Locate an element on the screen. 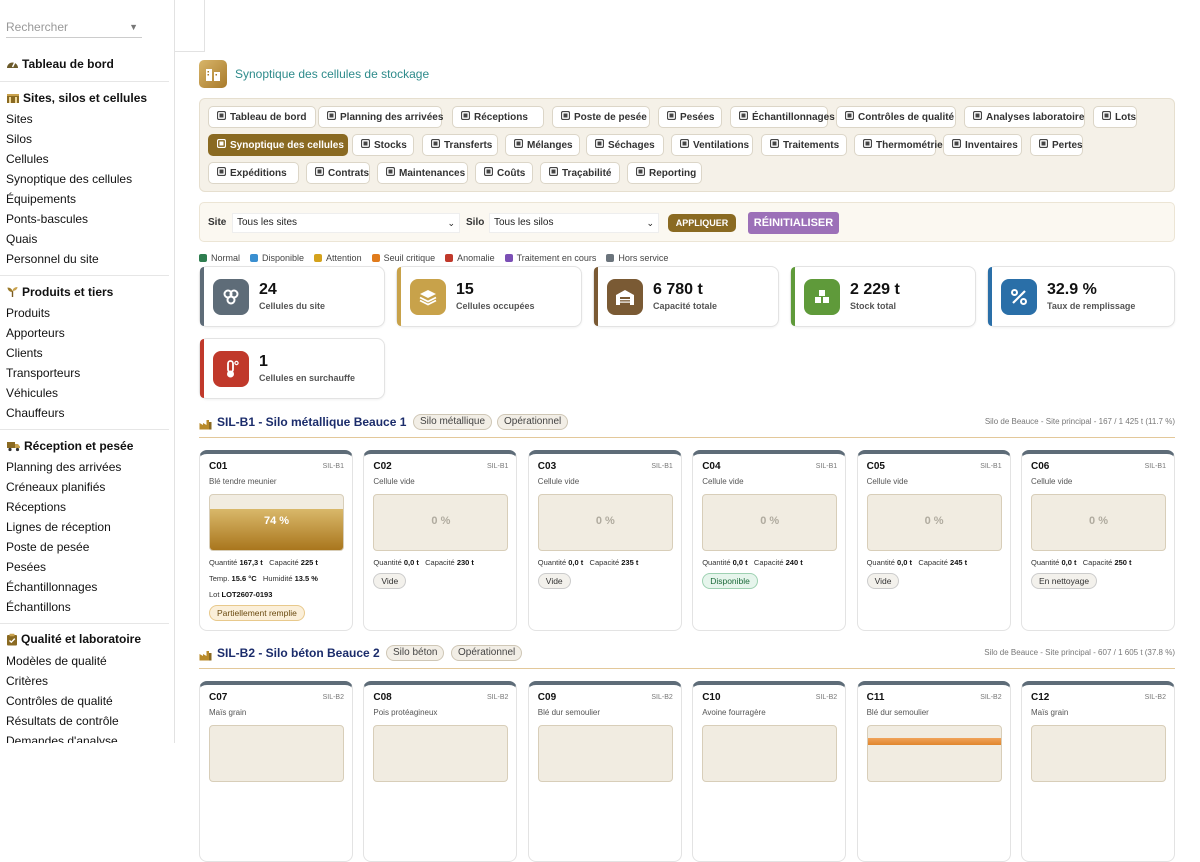 Image resolution: width=1200 pixels, height=862 pixels. apply-button: APPLIQUER is located at coordinates (702, 223).